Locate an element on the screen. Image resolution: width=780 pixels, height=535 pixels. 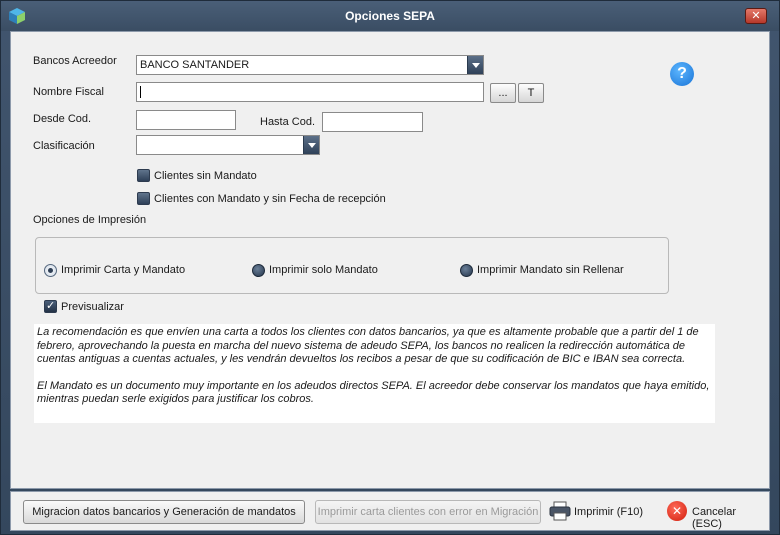
desde-label: Desde Cod. is located at coordinates (62, 119).